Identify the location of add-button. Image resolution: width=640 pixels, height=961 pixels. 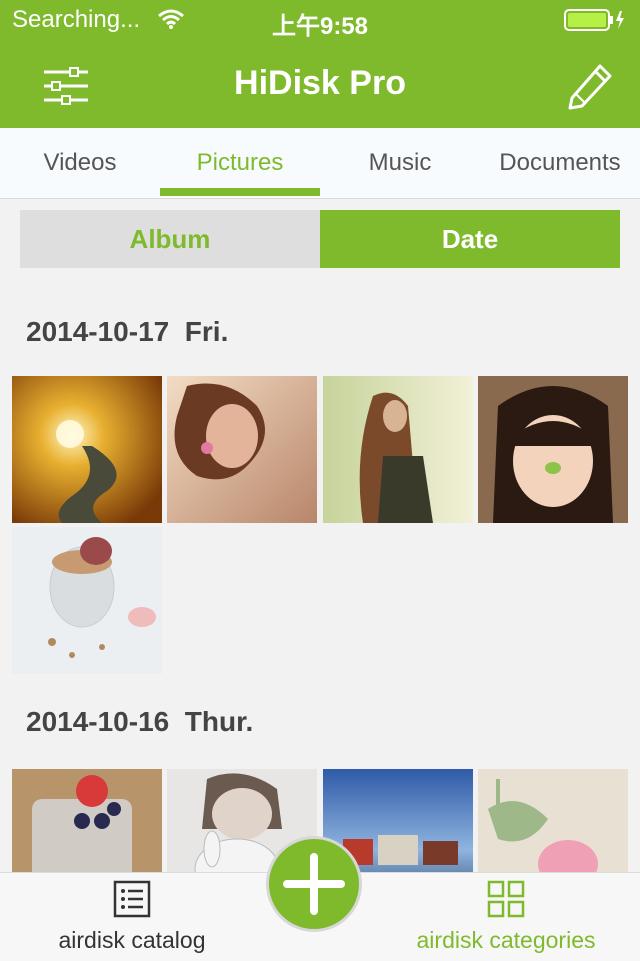
(314, 884).